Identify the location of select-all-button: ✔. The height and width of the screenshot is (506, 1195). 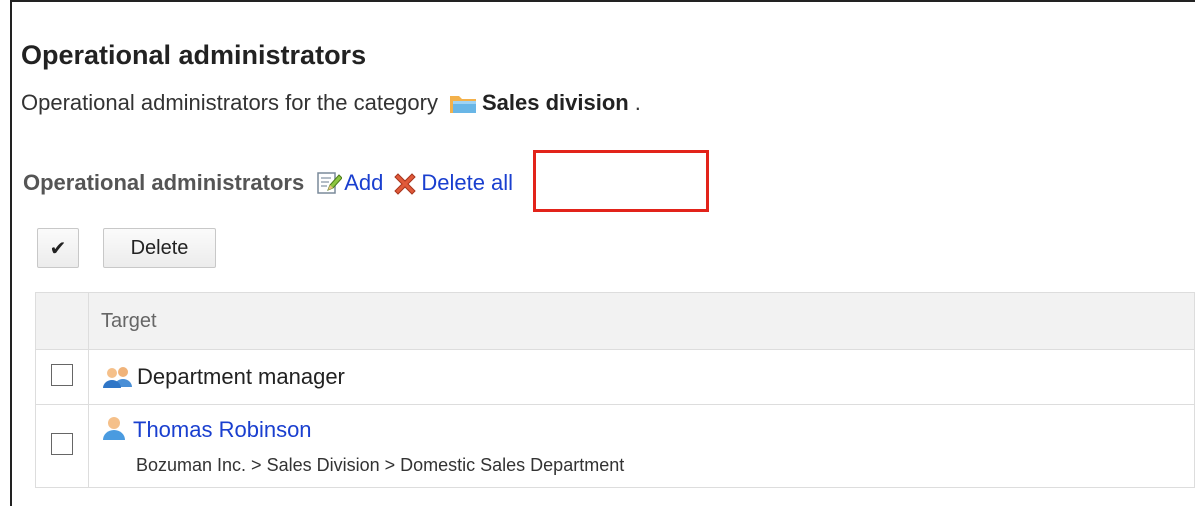
(58, 248).